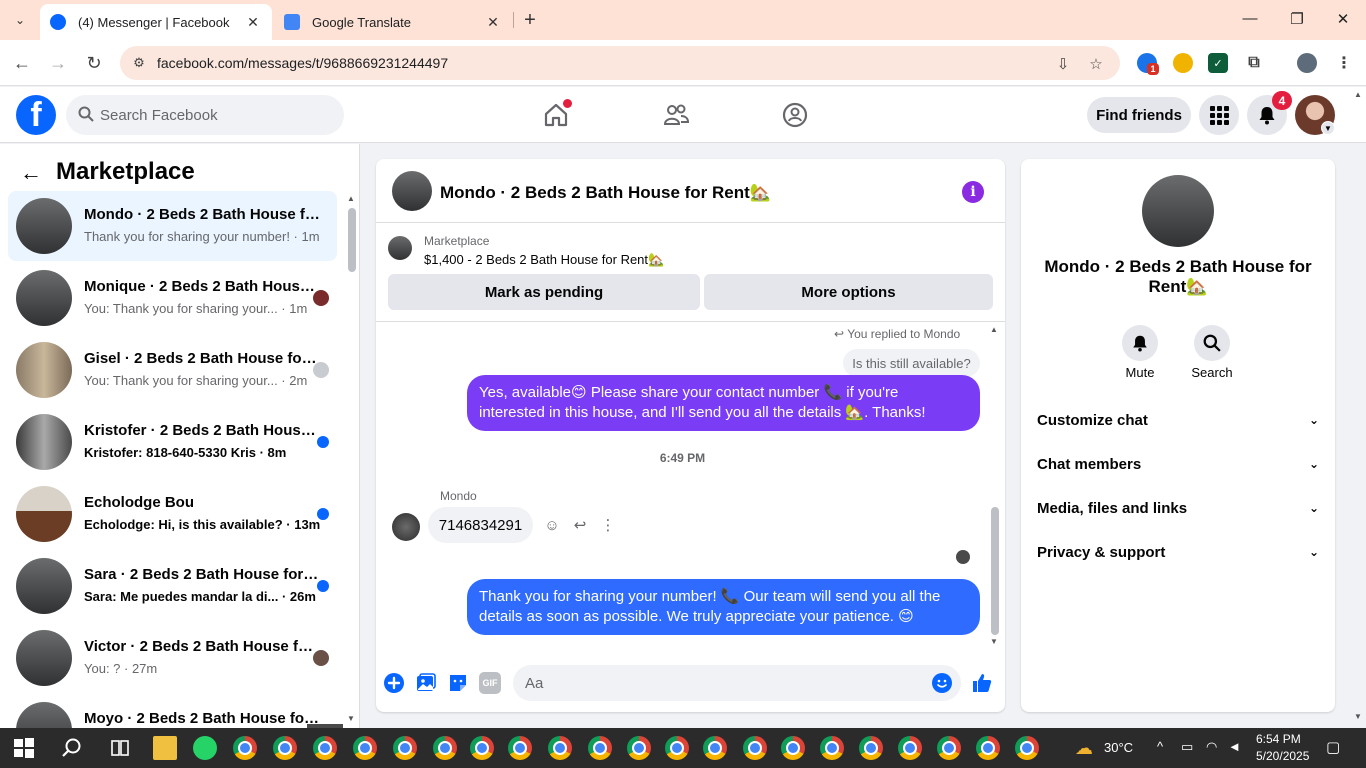 This screenshot has width=1366, height=768. I want to click on add-more-icon, so click(394, 683).